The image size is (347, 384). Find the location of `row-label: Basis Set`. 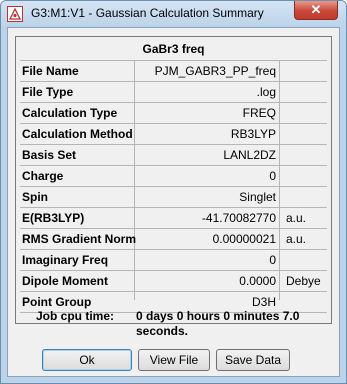

row-label: Basis Set is located at coordinates (49, 155).